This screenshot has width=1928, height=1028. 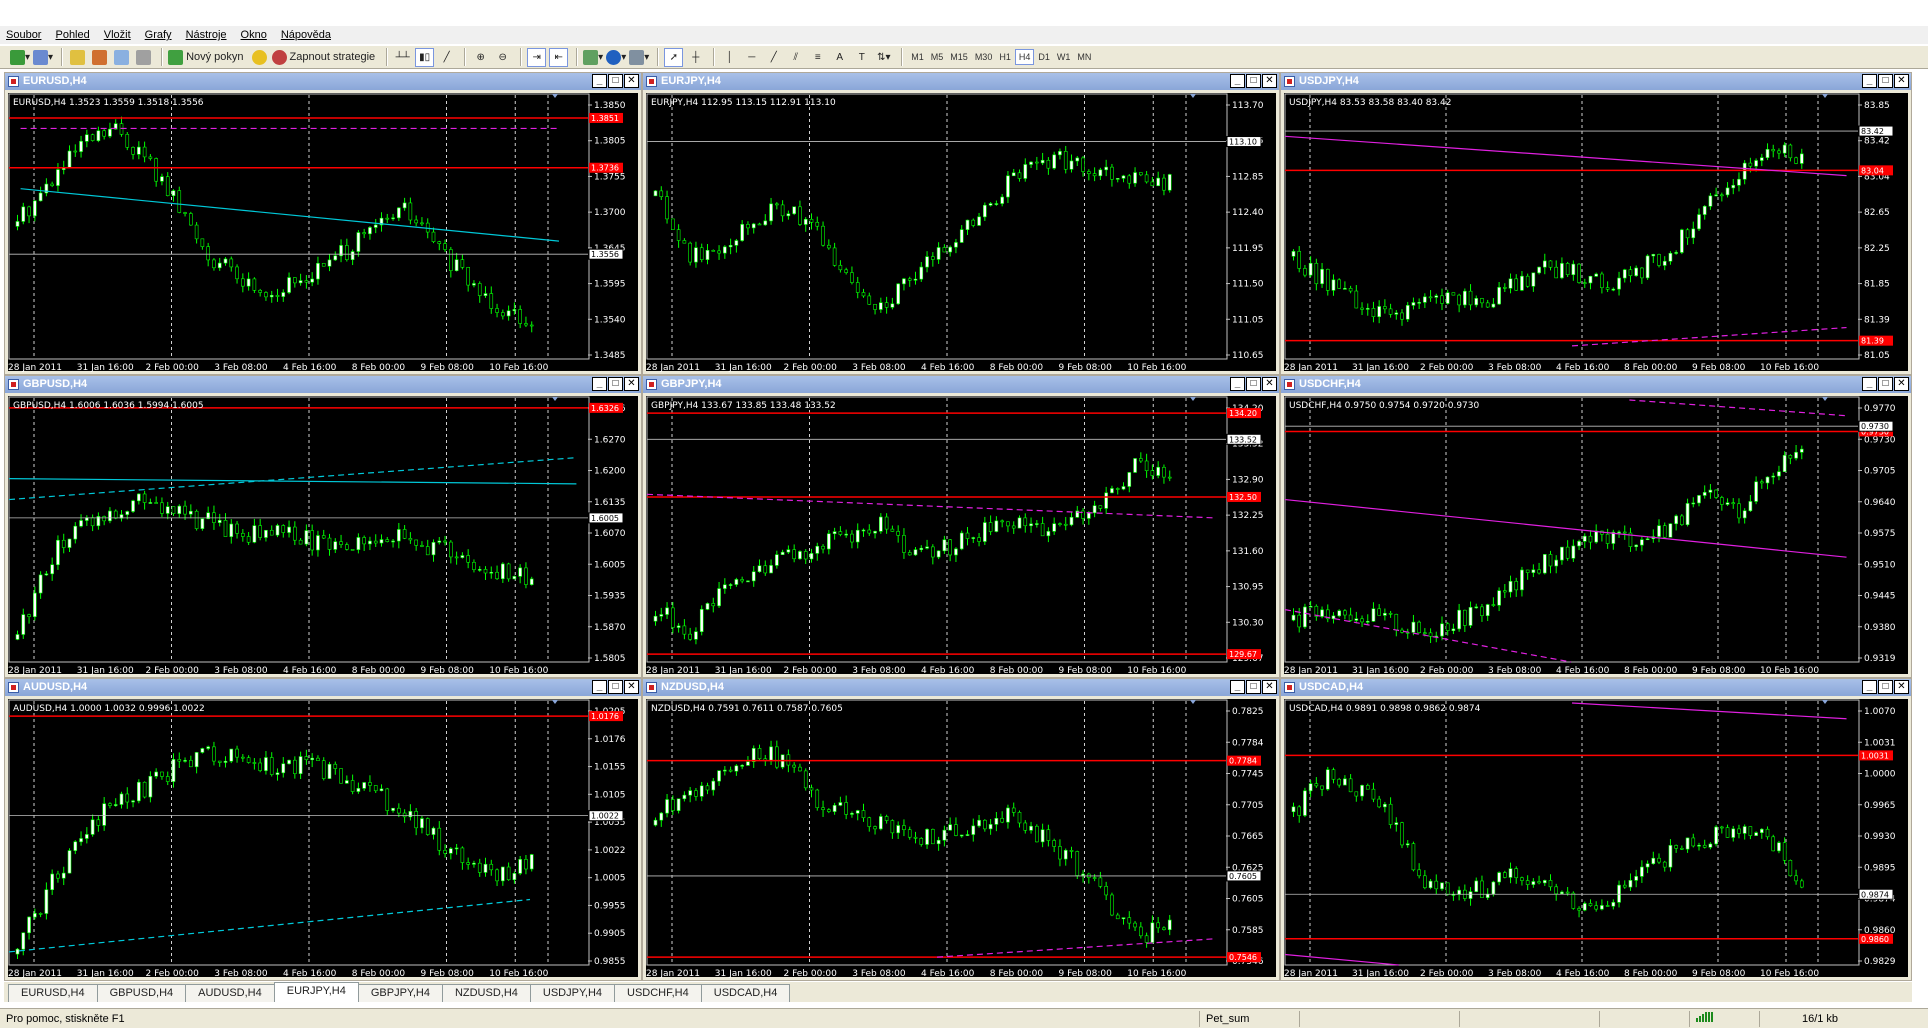 What do you see at coordinates (729, 57) in the screenshot?
I see `vertical-line-icon: │` at bounding box center [729, 57].